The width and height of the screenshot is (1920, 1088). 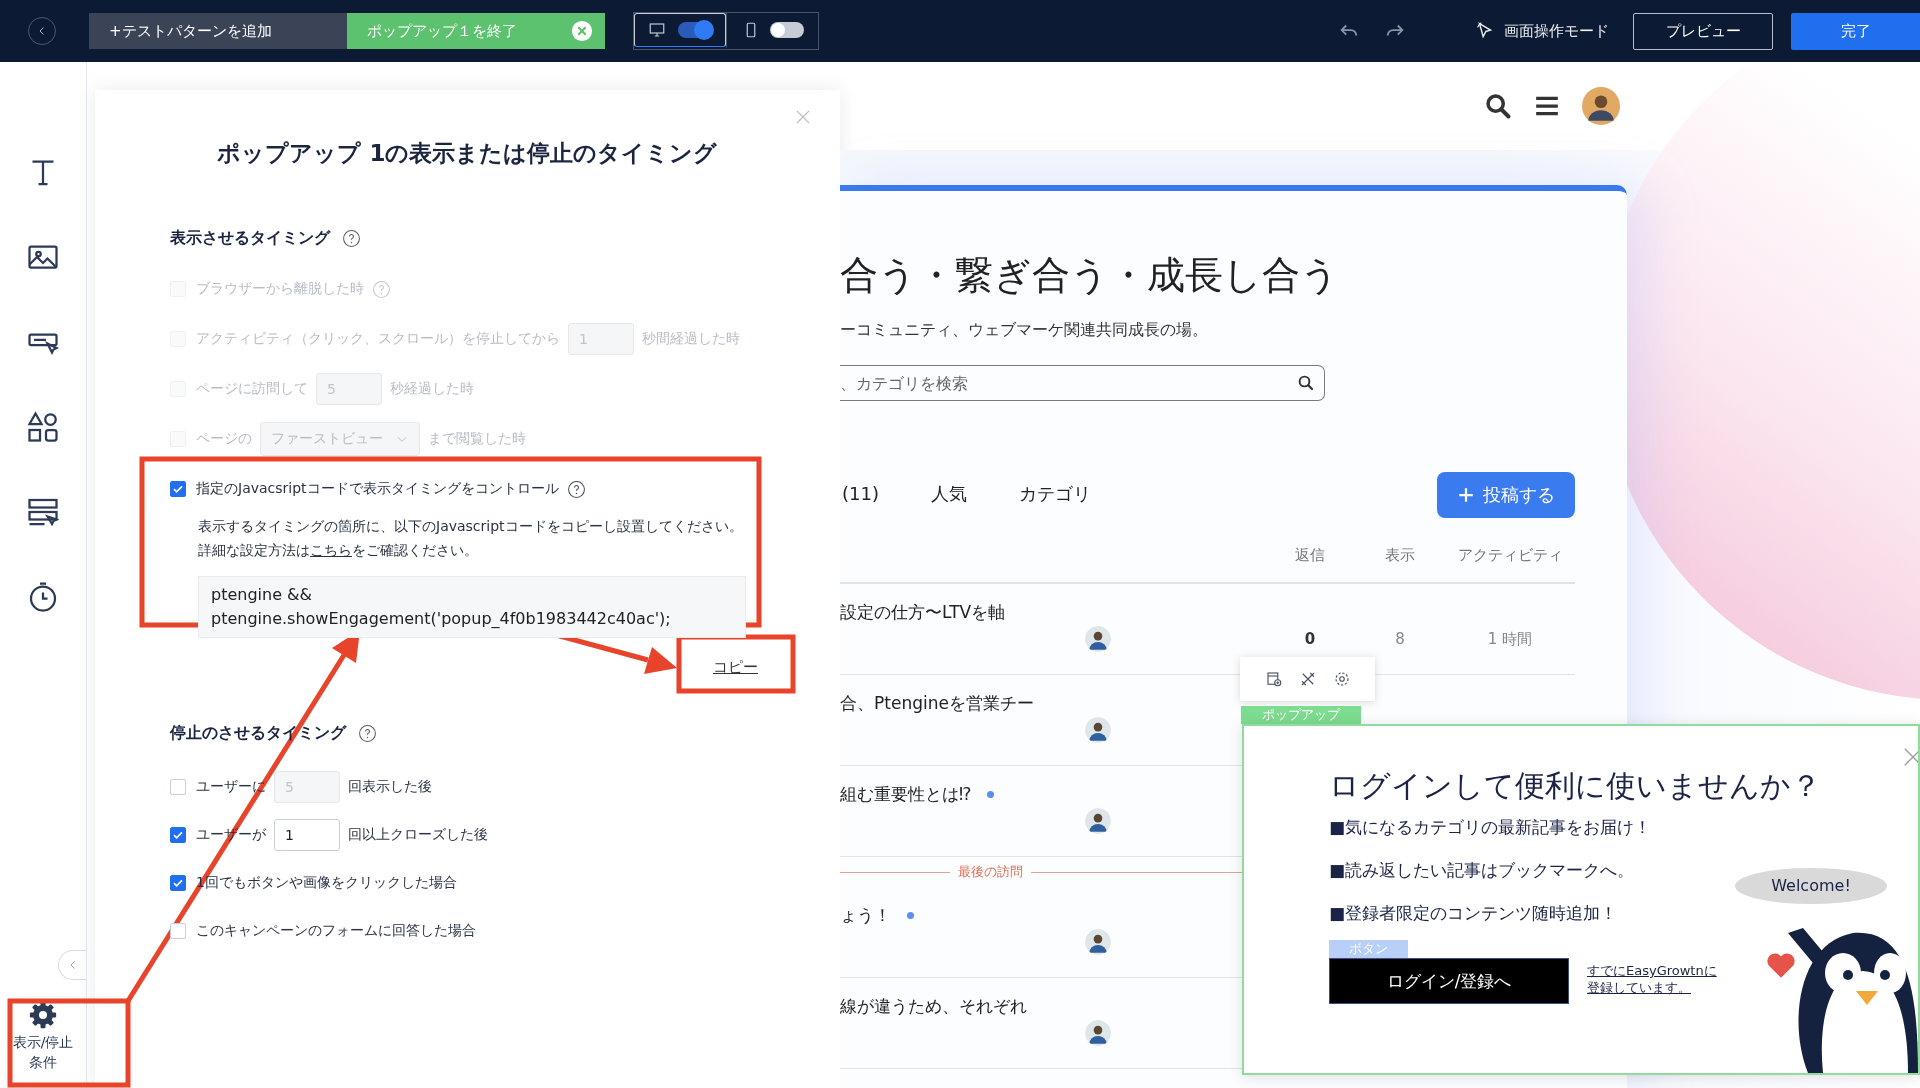 What do you see at coordinates (657, 30) in the screenshot?
I see `monitor-icon` at bounding box center [657, 30].